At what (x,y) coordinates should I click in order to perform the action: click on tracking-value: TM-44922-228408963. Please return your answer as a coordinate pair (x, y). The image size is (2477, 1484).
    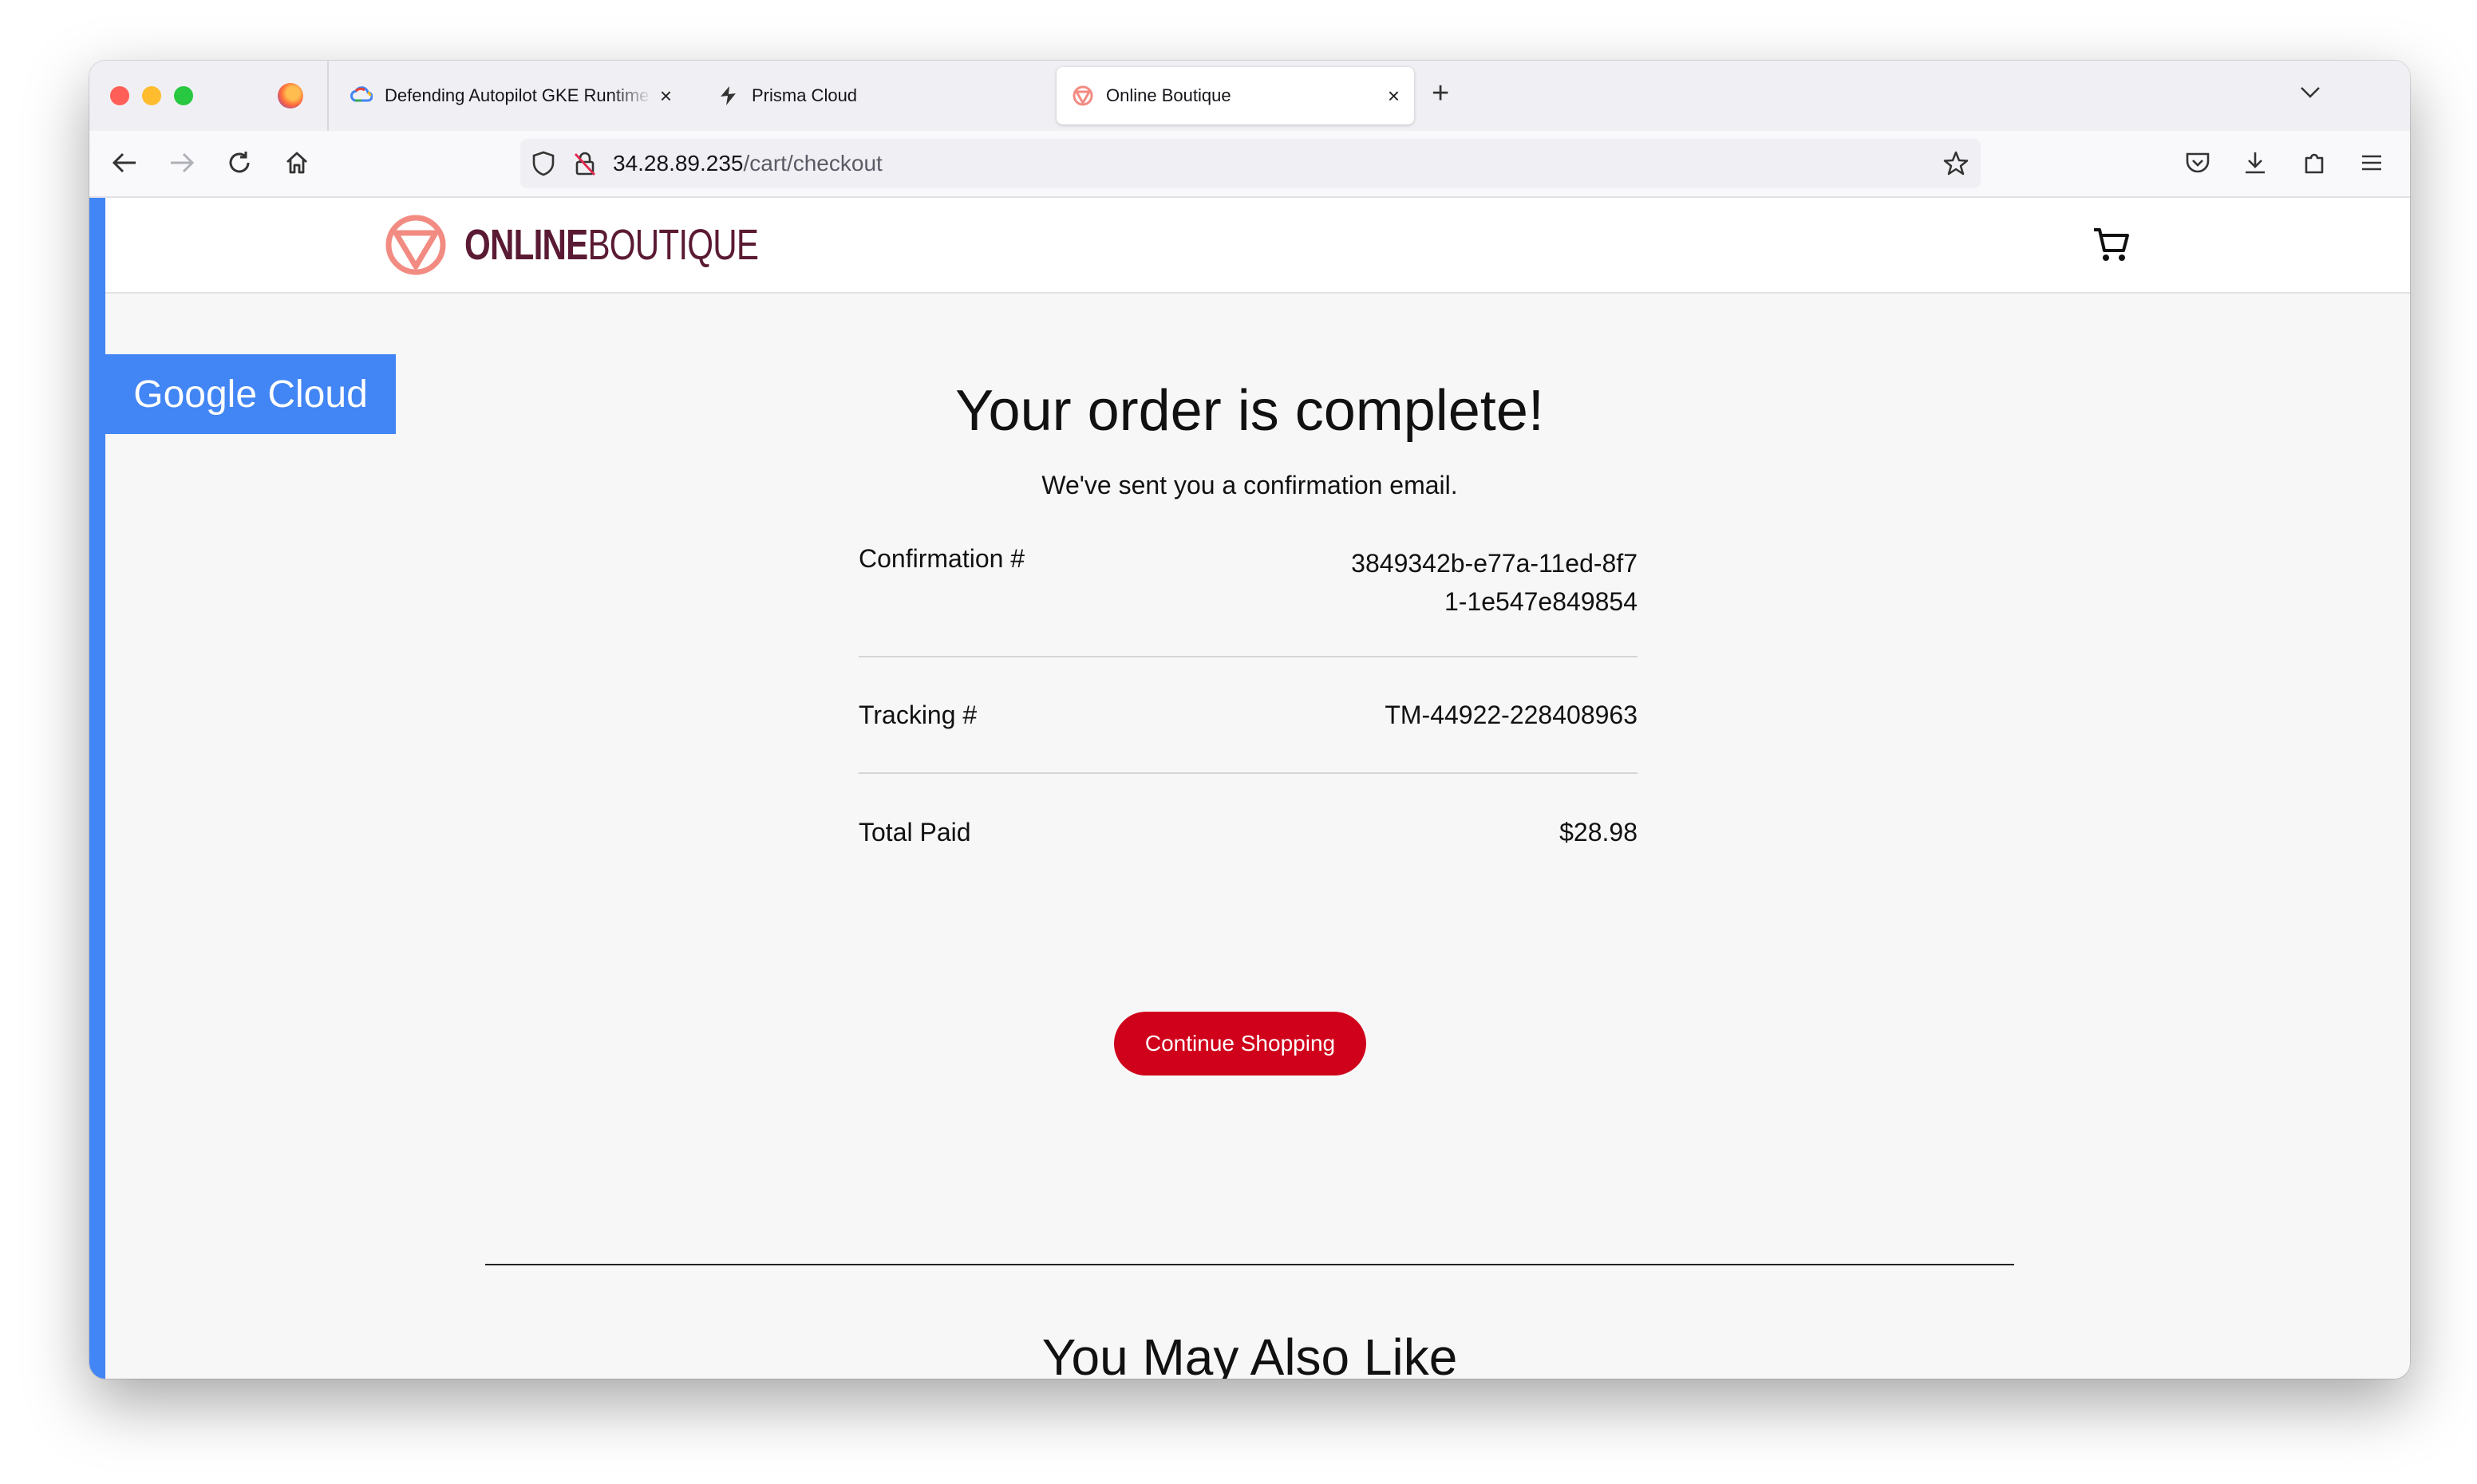
    Looking at the image, I should click on (1511, 715).